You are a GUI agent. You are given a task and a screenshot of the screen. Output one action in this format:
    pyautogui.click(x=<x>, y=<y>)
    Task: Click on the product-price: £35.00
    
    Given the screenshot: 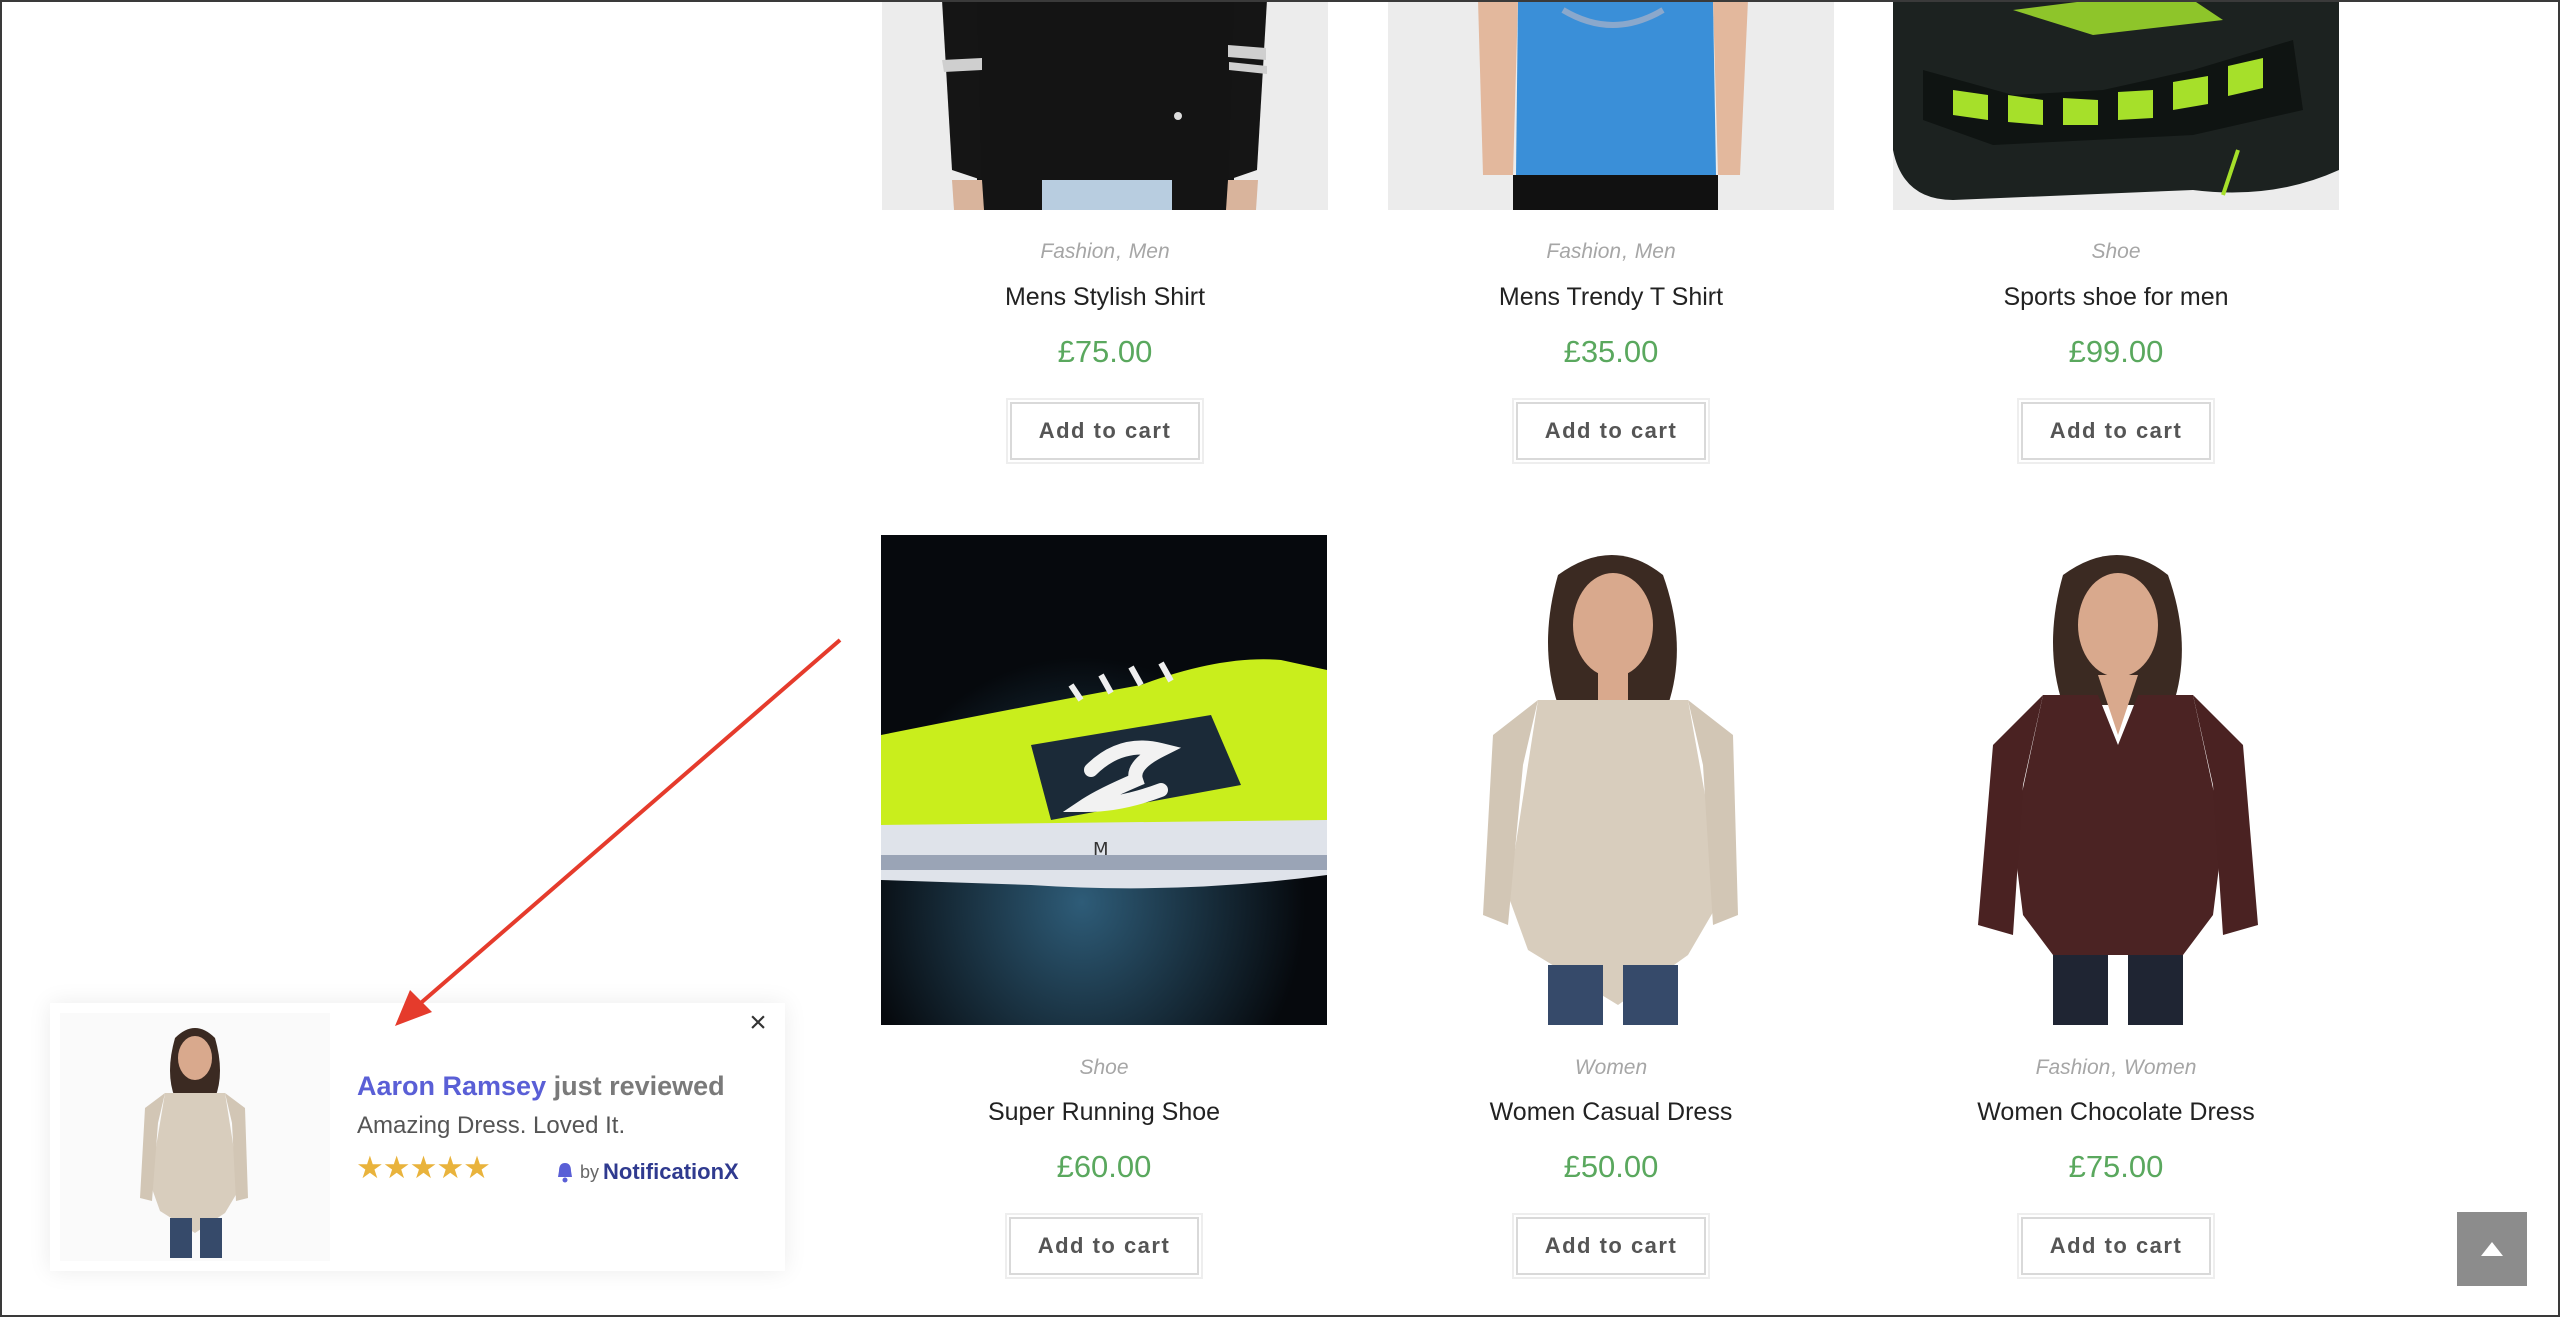 What is the action you would take?
    pyautogui.click(x=1611, y=351)
    